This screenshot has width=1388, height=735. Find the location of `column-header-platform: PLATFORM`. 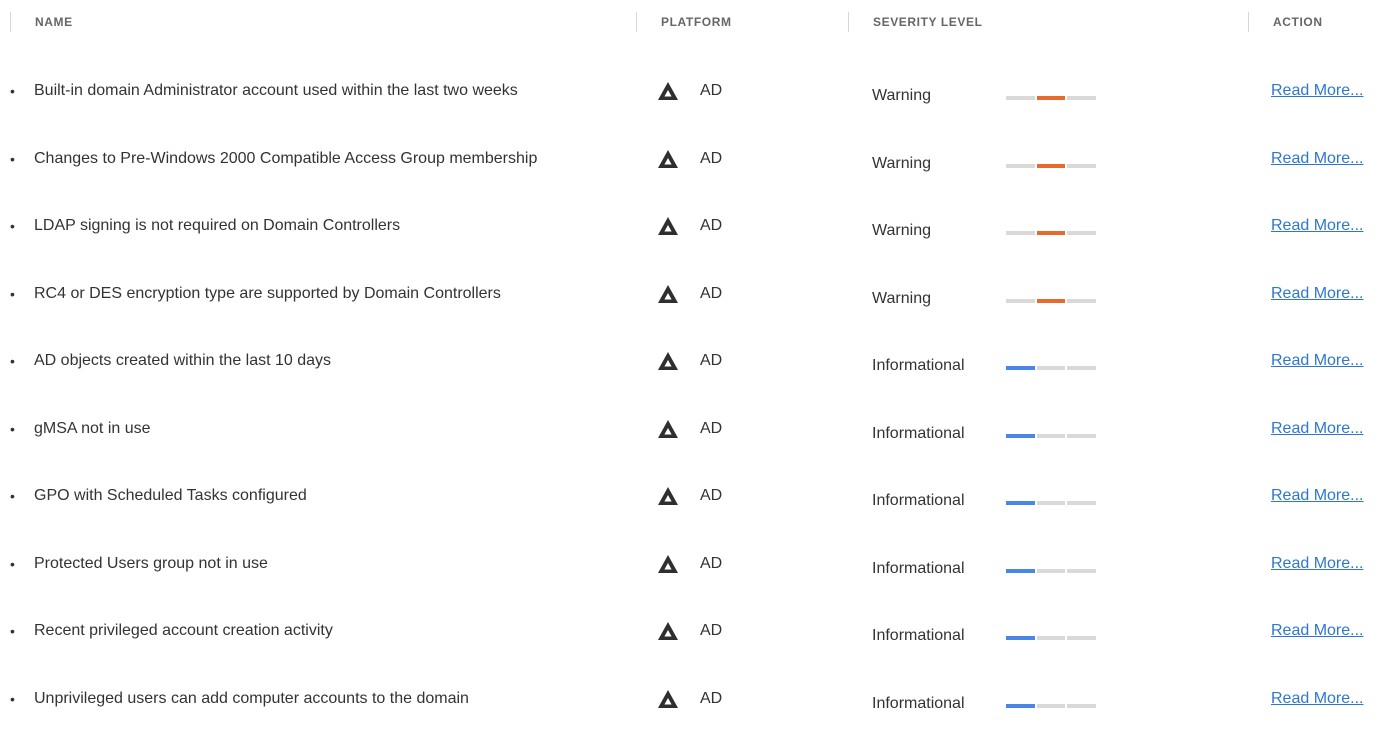

column-header-platform: PLATFORM is located at coordinates (684, 22).